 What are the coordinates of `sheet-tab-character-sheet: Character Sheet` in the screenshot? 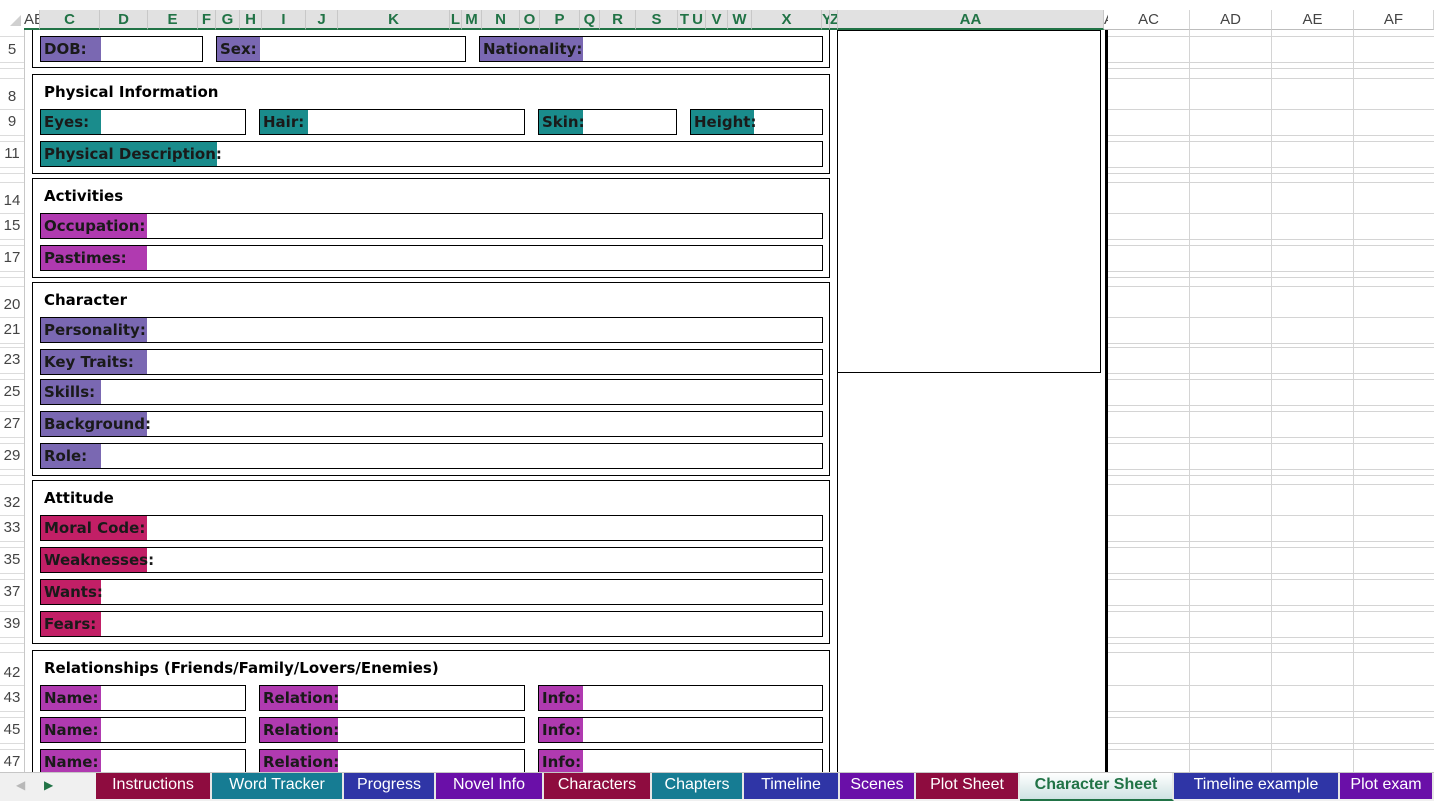 It's located at (1097, 787).